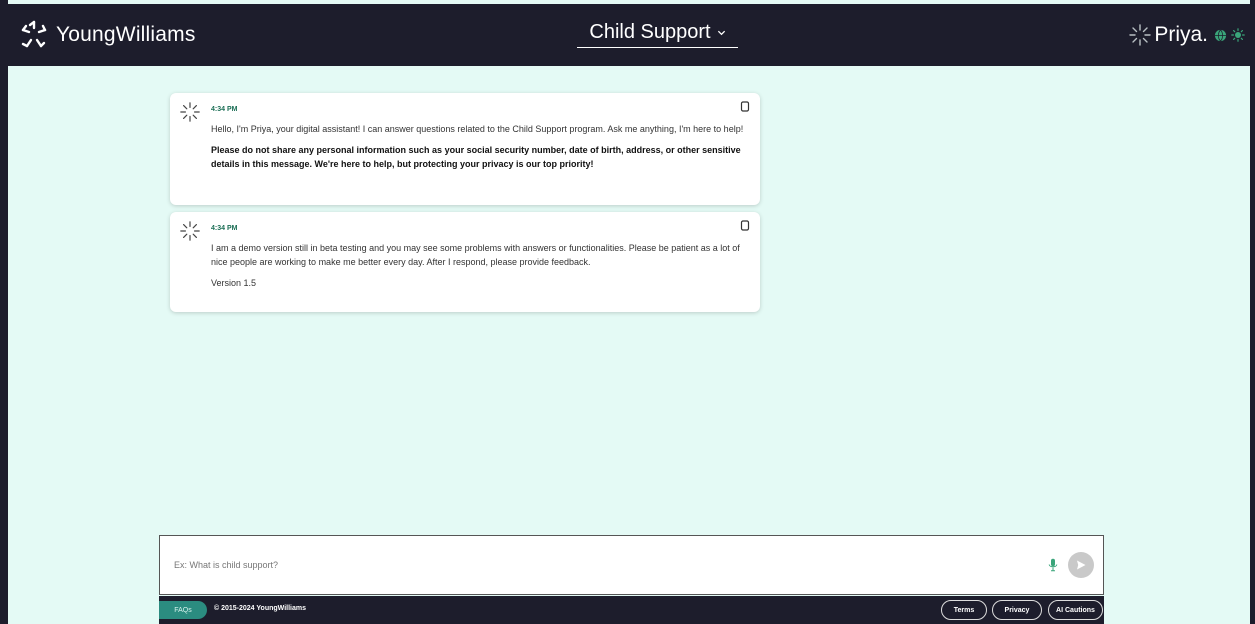 The width and height of the screenshot is (1255, 624). What do you see at coordinates (599, 565) in the screenshot?
I see `chat-input` at bounding box center [599, 565].